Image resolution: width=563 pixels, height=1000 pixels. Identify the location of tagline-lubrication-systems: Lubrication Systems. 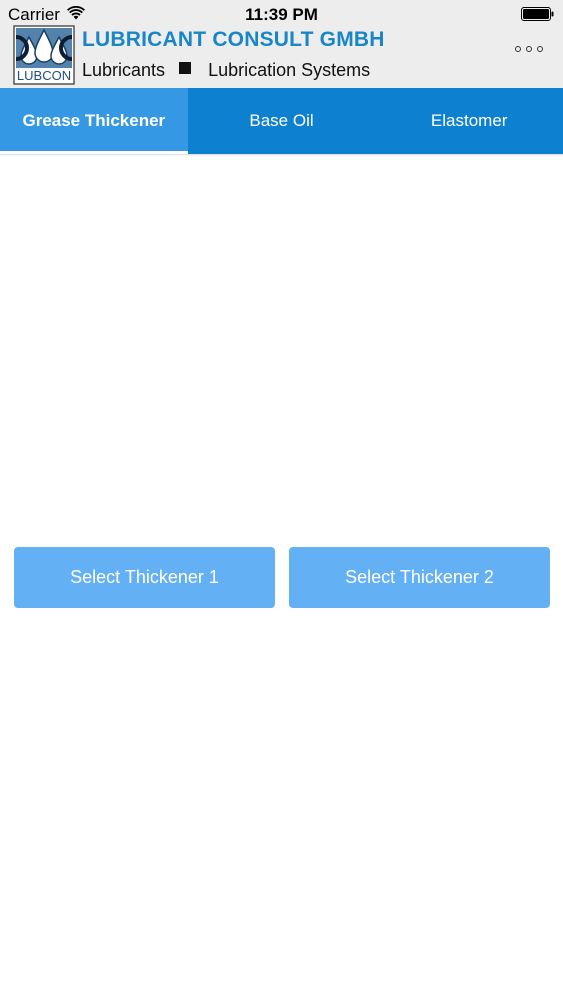
(289, 70).